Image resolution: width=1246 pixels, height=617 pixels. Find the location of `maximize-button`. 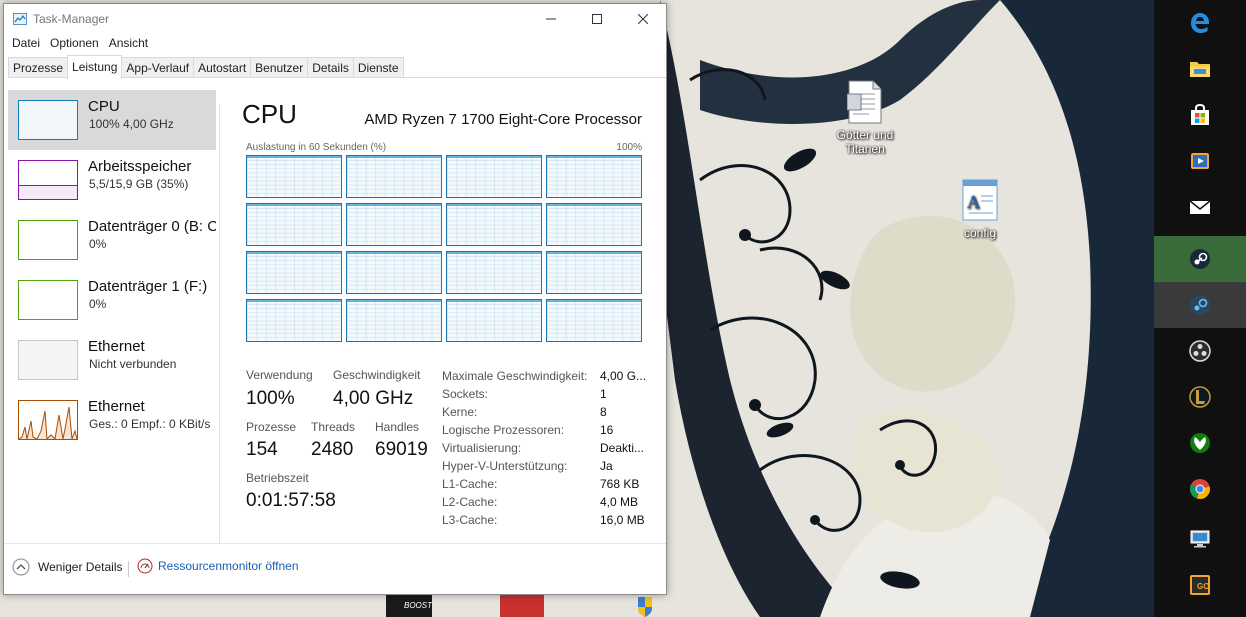

maximize-button is located at coordinates (597, 19).